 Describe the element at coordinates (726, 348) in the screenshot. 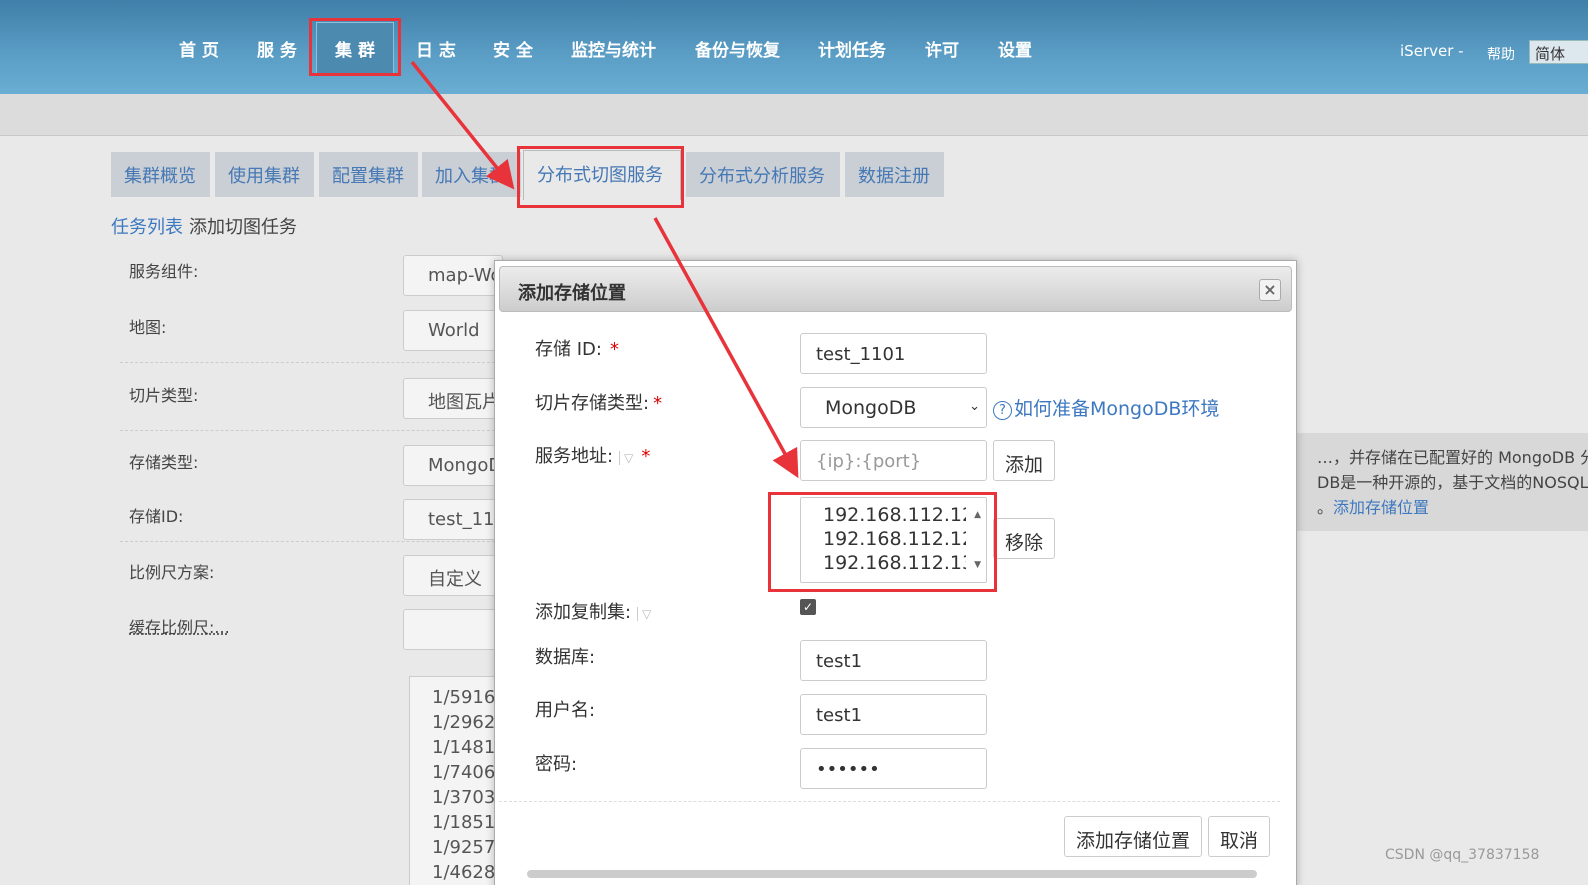

I see `arrow-to-addresses` at that location.